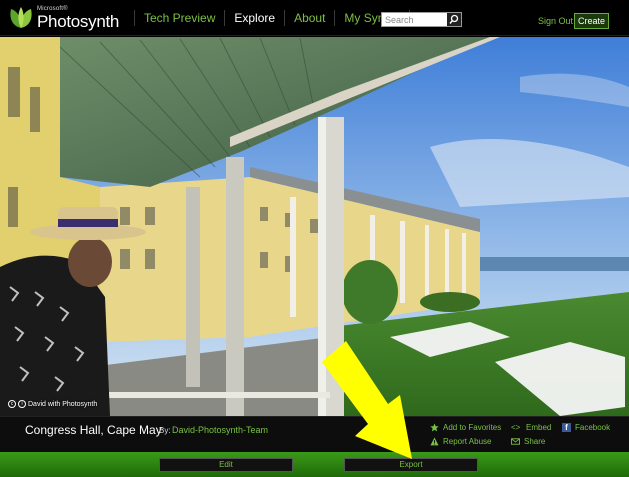  I want to click on bottom-action-bar: Edit Export, so click(314, 464).